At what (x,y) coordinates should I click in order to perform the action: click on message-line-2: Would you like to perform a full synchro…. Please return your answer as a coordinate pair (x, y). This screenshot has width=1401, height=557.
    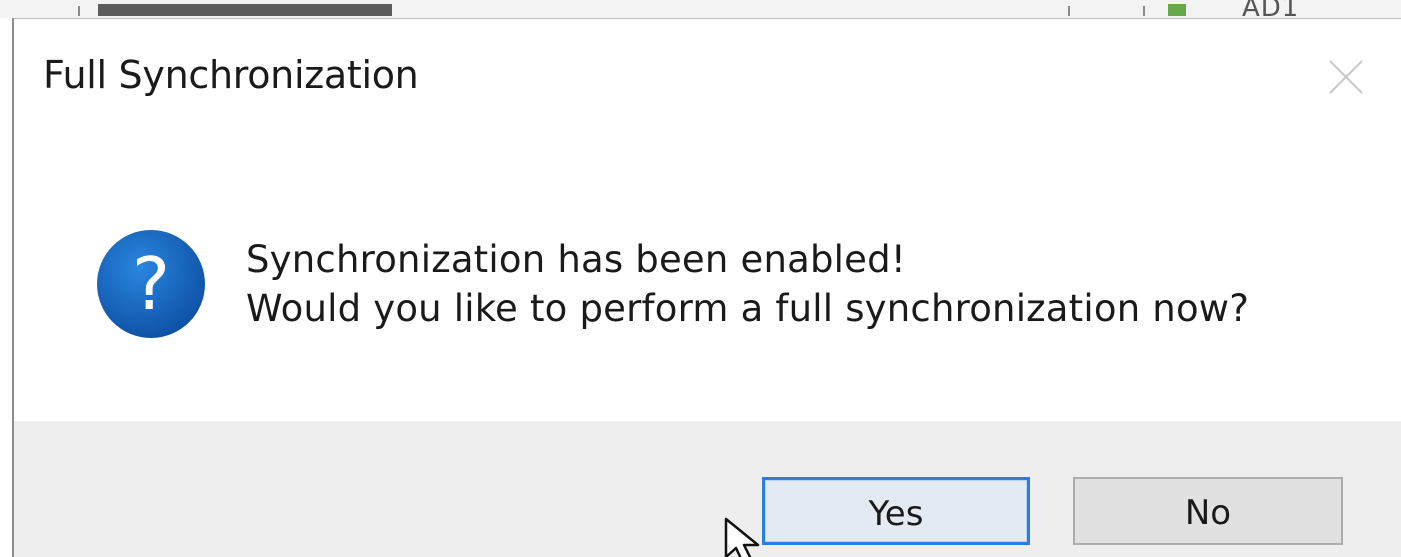
    Looking at the image, I should click on (748, 308).